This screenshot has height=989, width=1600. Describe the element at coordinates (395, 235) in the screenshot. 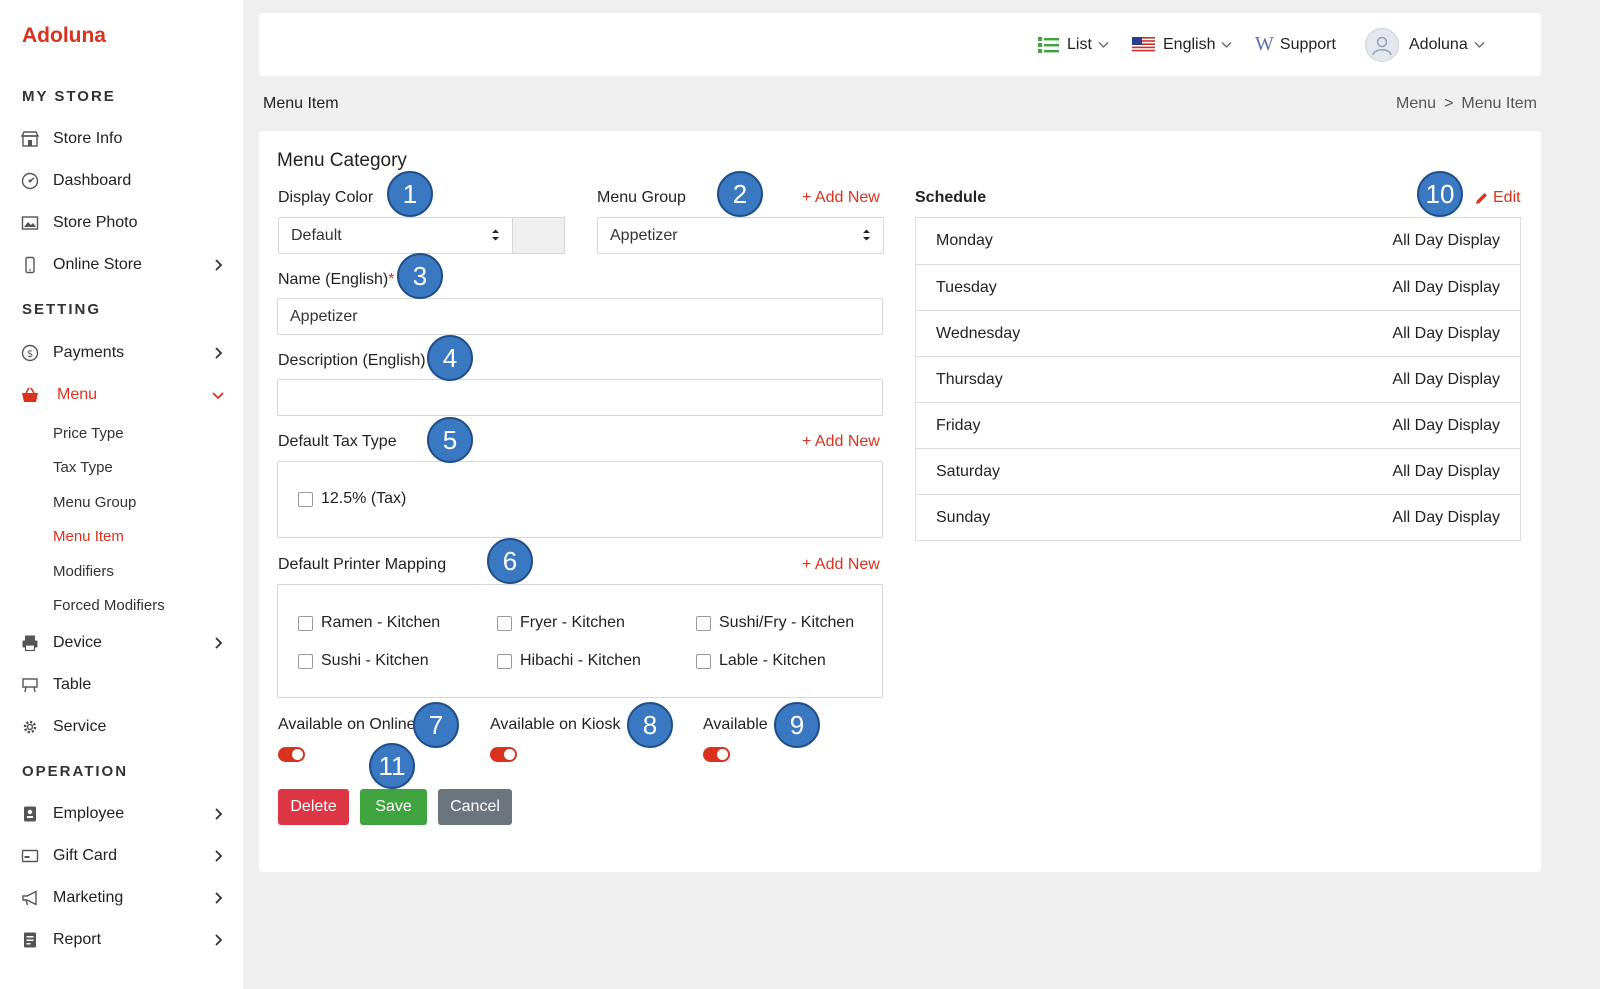

I see `display-color-select: Default` at that location.